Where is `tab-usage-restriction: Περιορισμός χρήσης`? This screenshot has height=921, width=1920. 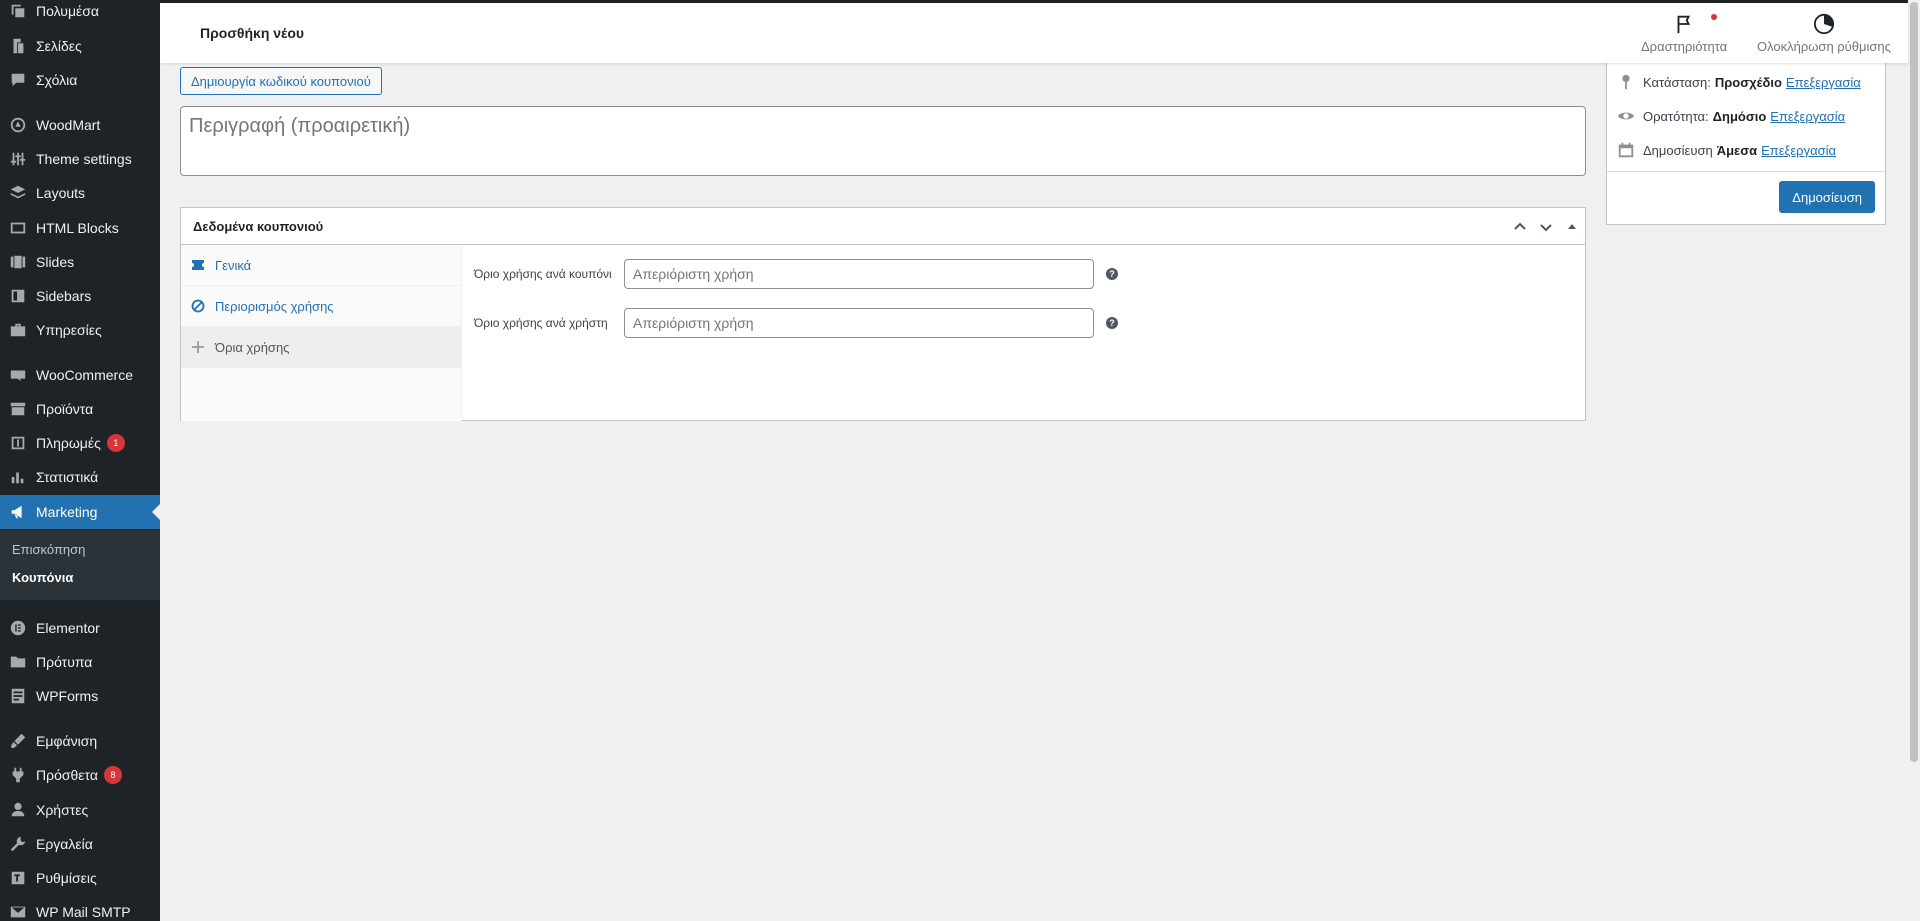 tab-usage-restriction: Περιορισμός χρήσης is located at coordinates (321, 306).